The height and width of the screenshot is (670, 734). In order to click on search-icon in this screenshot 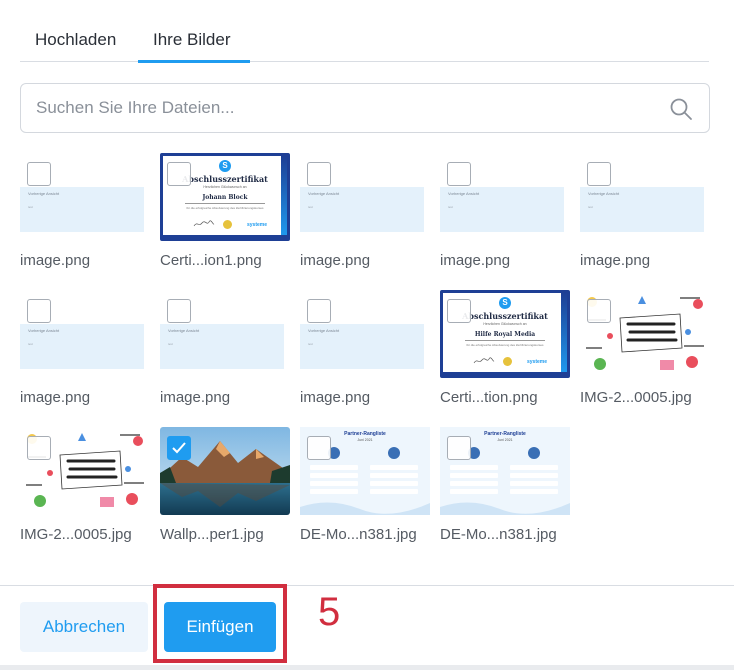, I will do `click(681, 109)`.